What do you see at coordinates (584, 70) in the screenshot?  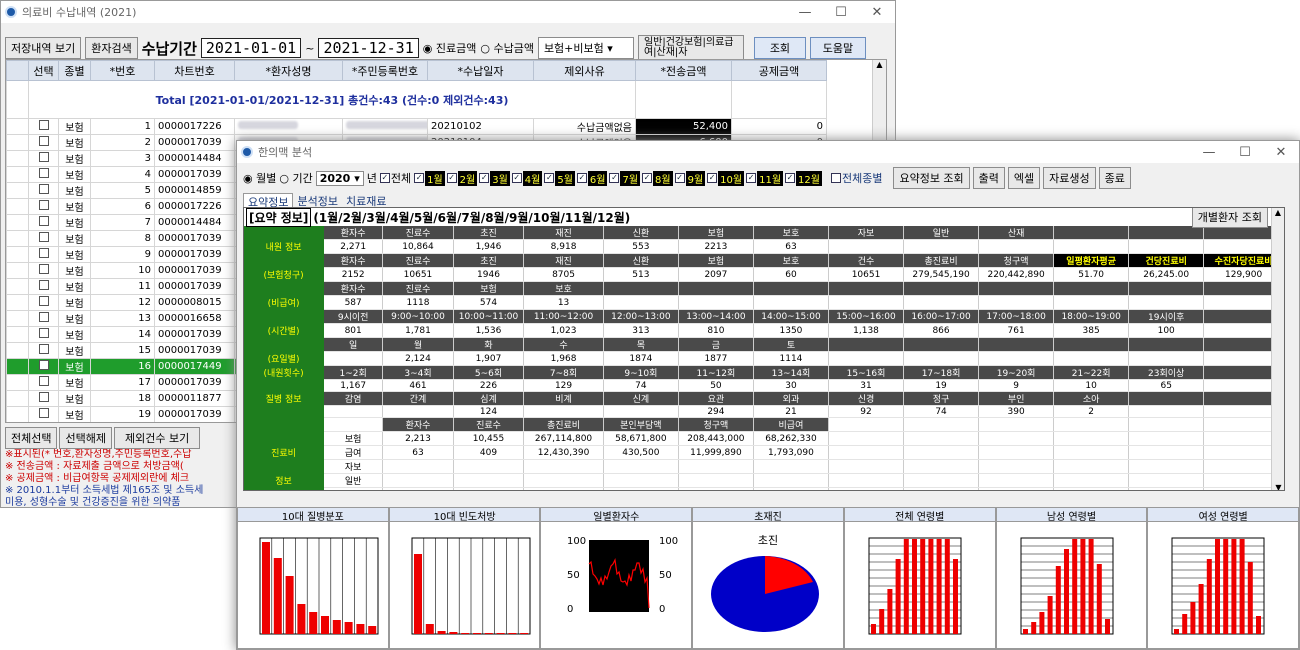 I see `column-header: 제외사유` at bounding box center [584, 70].